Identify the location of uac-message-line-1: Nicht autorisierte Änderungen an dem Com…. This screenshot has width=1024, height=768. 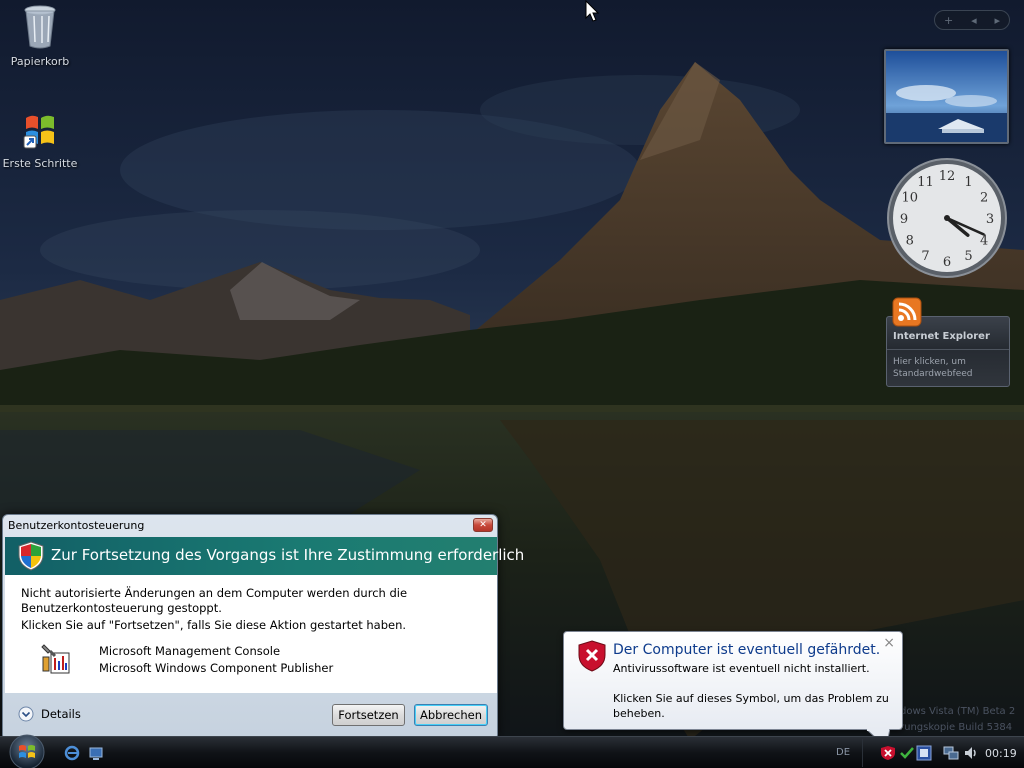
(214, 593).